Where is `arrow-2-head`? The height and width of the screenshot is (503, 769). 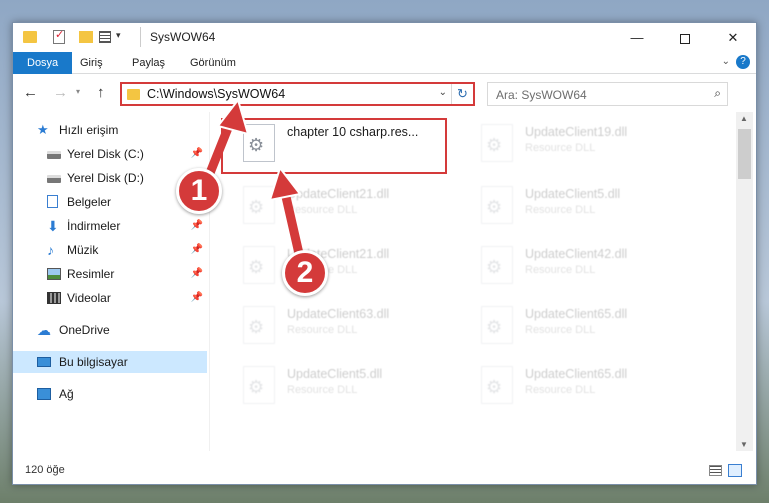
arrow-2-head is located at coordinates (285, 183).